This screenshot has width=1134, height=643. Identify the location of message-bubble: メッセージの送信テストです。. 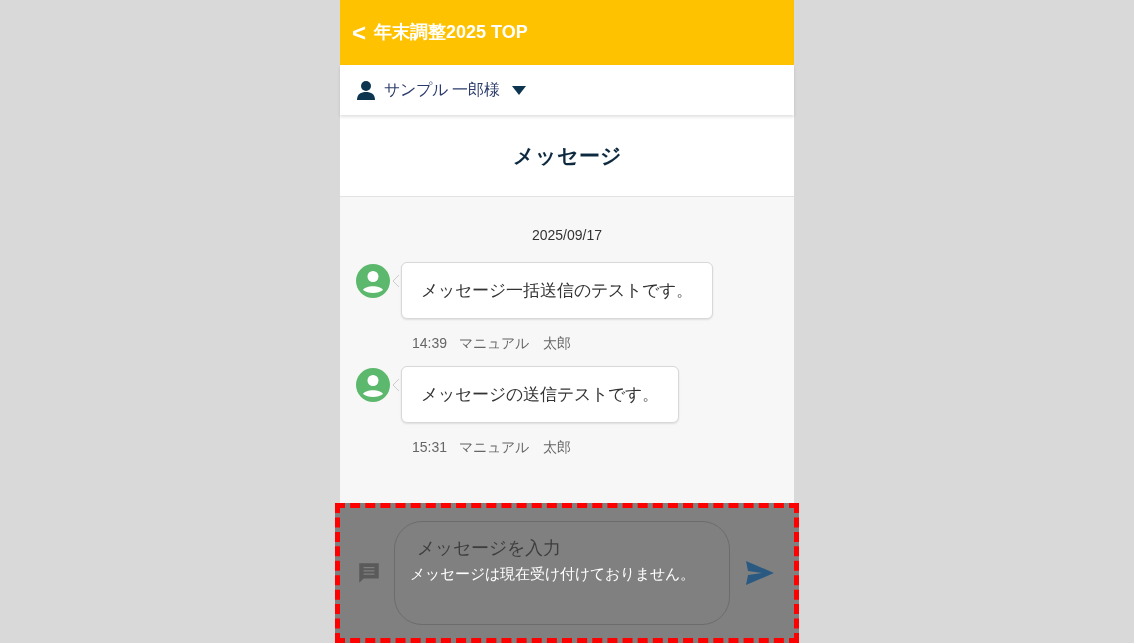
(540, 394).